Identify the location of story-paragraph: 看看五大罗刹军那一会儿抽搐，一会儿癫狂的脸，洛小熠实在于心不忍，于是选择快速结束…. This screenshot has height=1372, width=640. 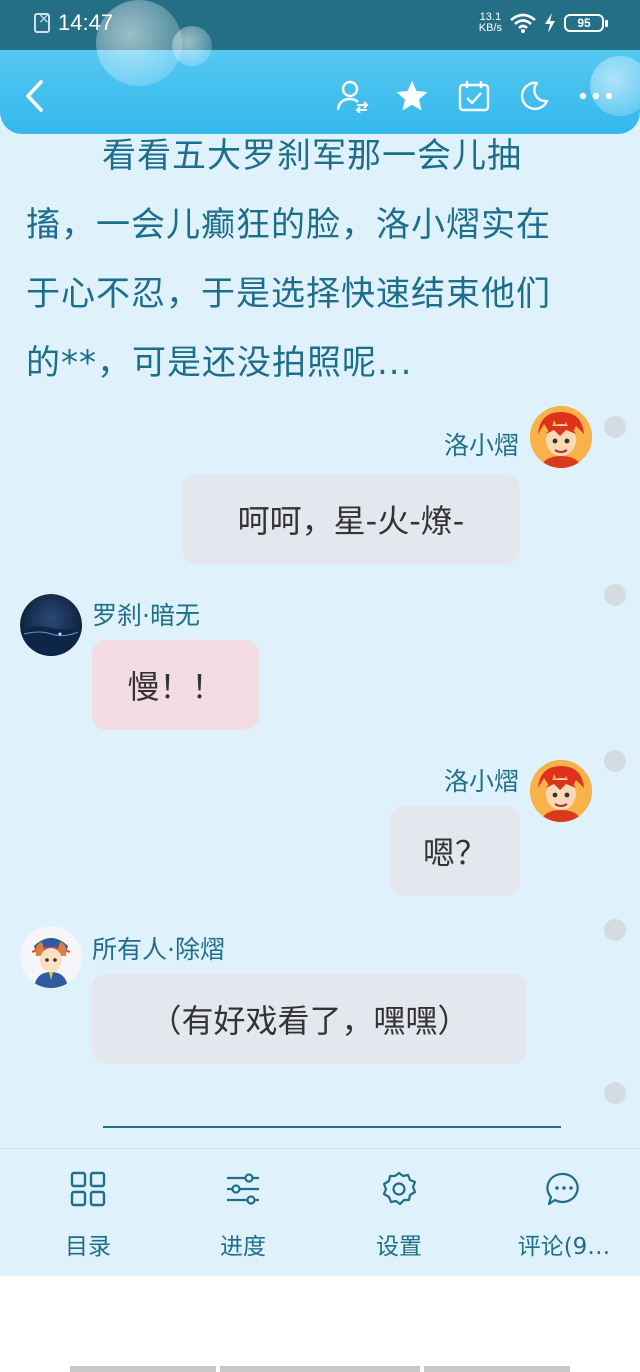
(288, 259).